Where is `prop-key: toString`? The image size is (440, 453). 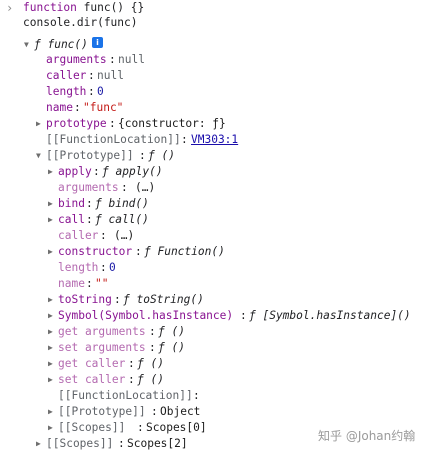
prop-key: toString is located at coordinates (85, 300).